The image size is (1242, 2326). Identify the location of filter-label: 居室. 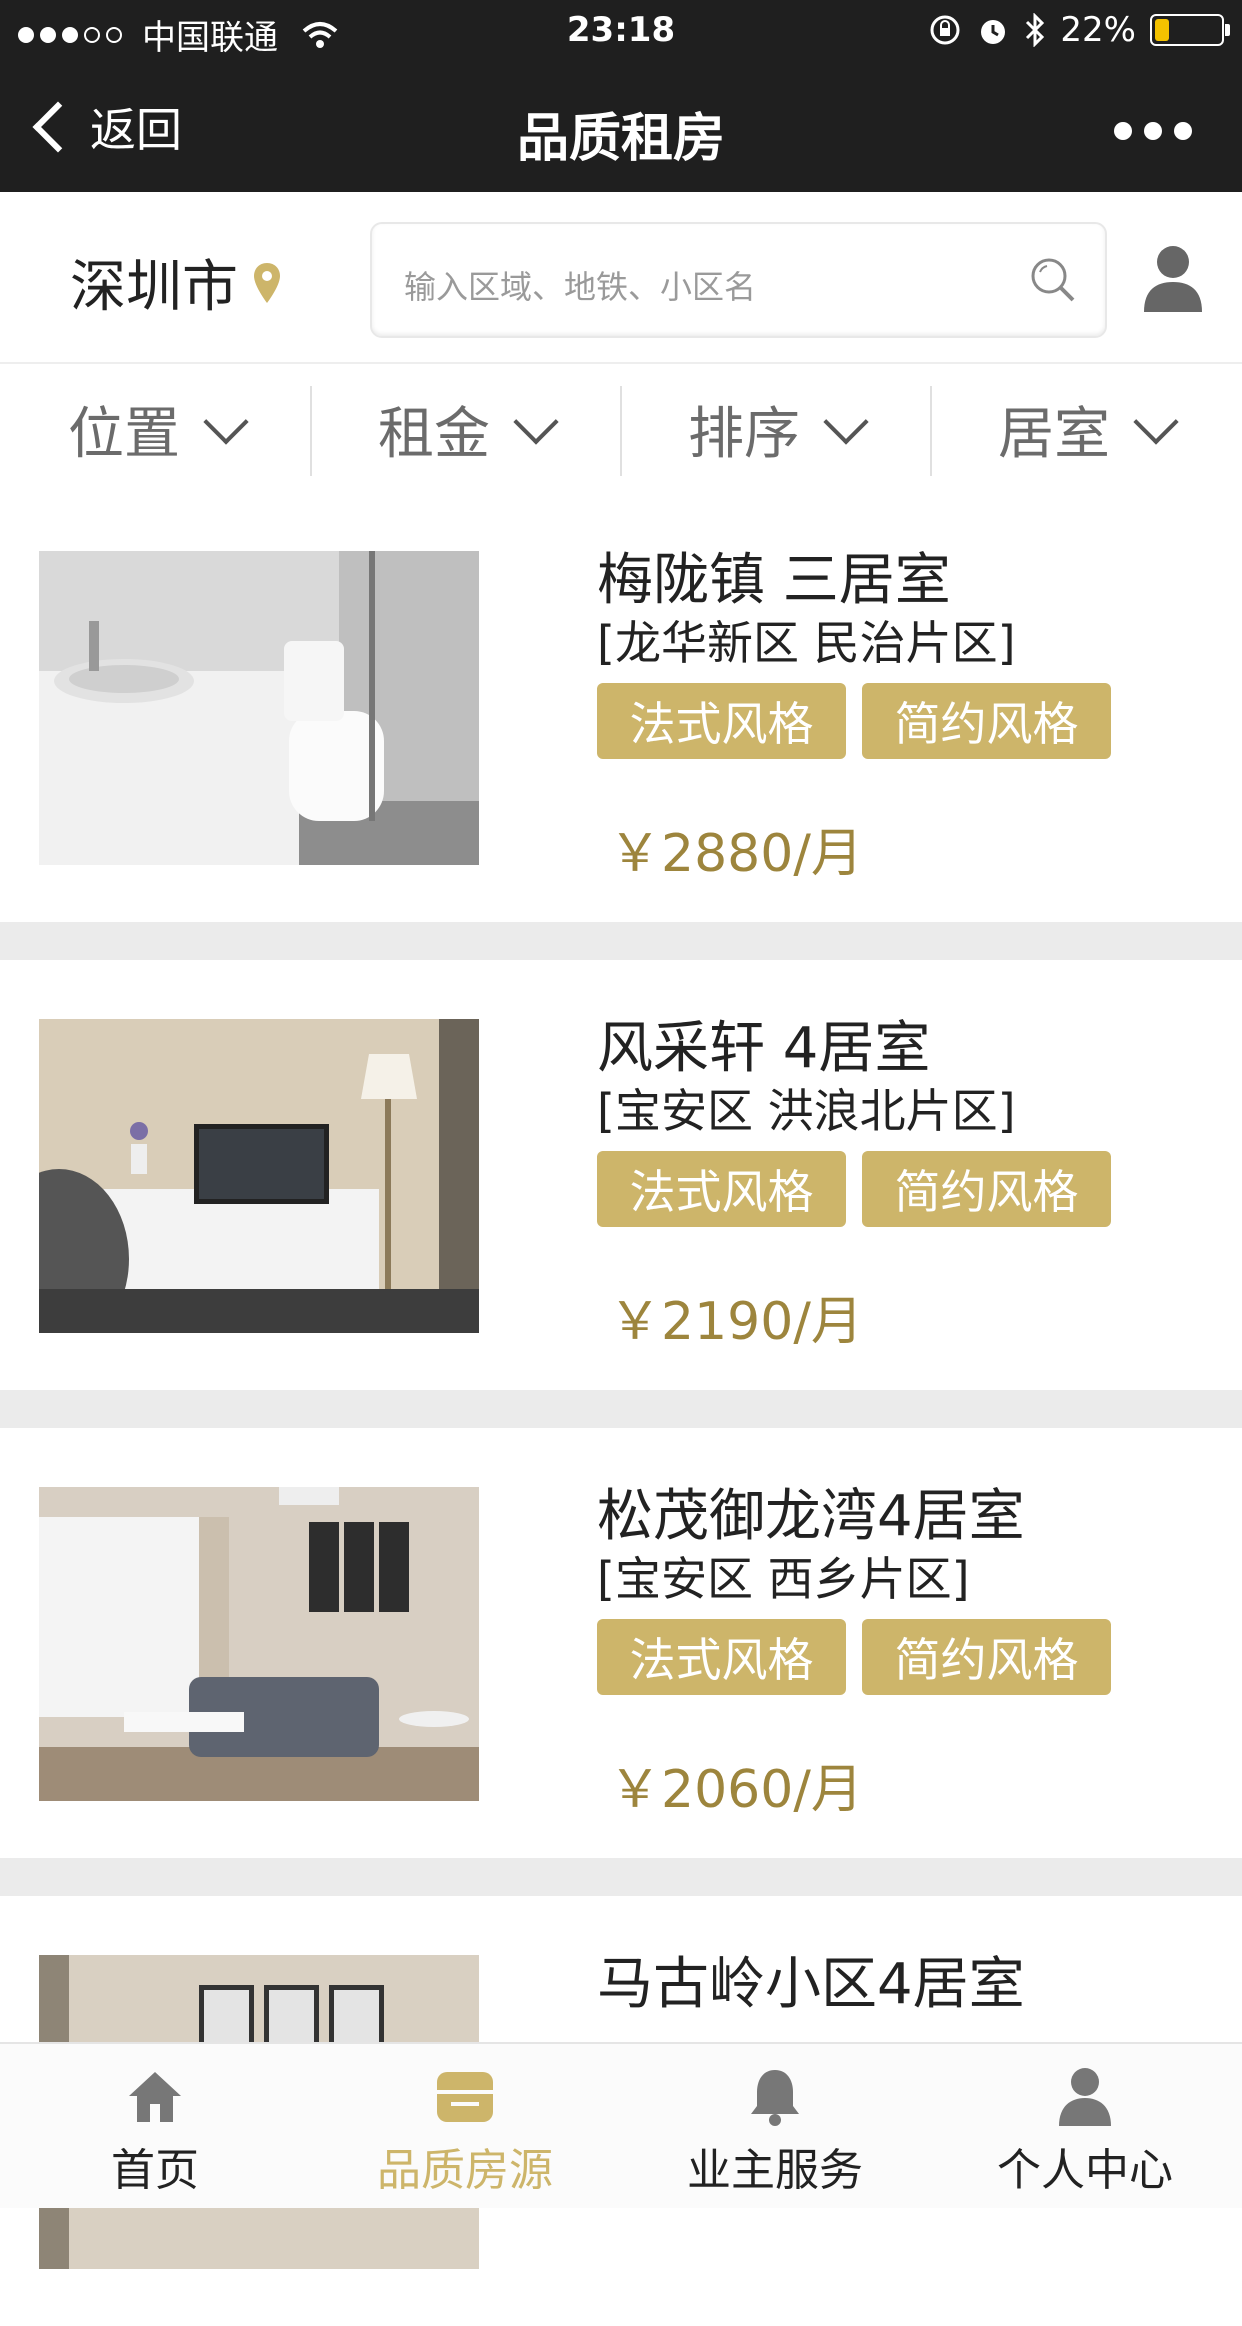
(1054, 434).